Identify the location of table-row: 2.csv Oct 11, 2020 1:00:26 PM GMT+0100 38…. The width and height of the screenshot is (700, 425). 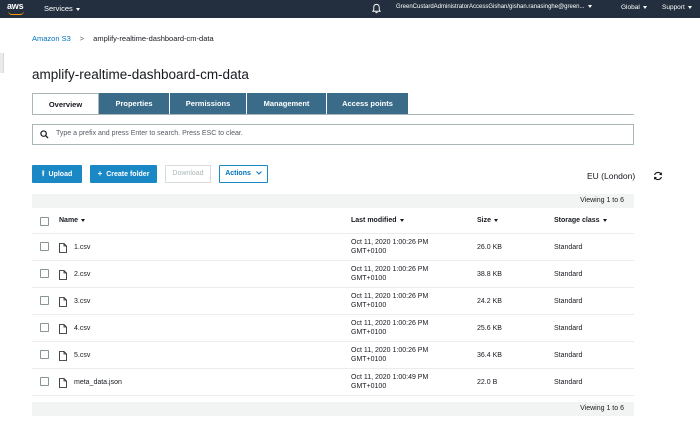
(333, 274).